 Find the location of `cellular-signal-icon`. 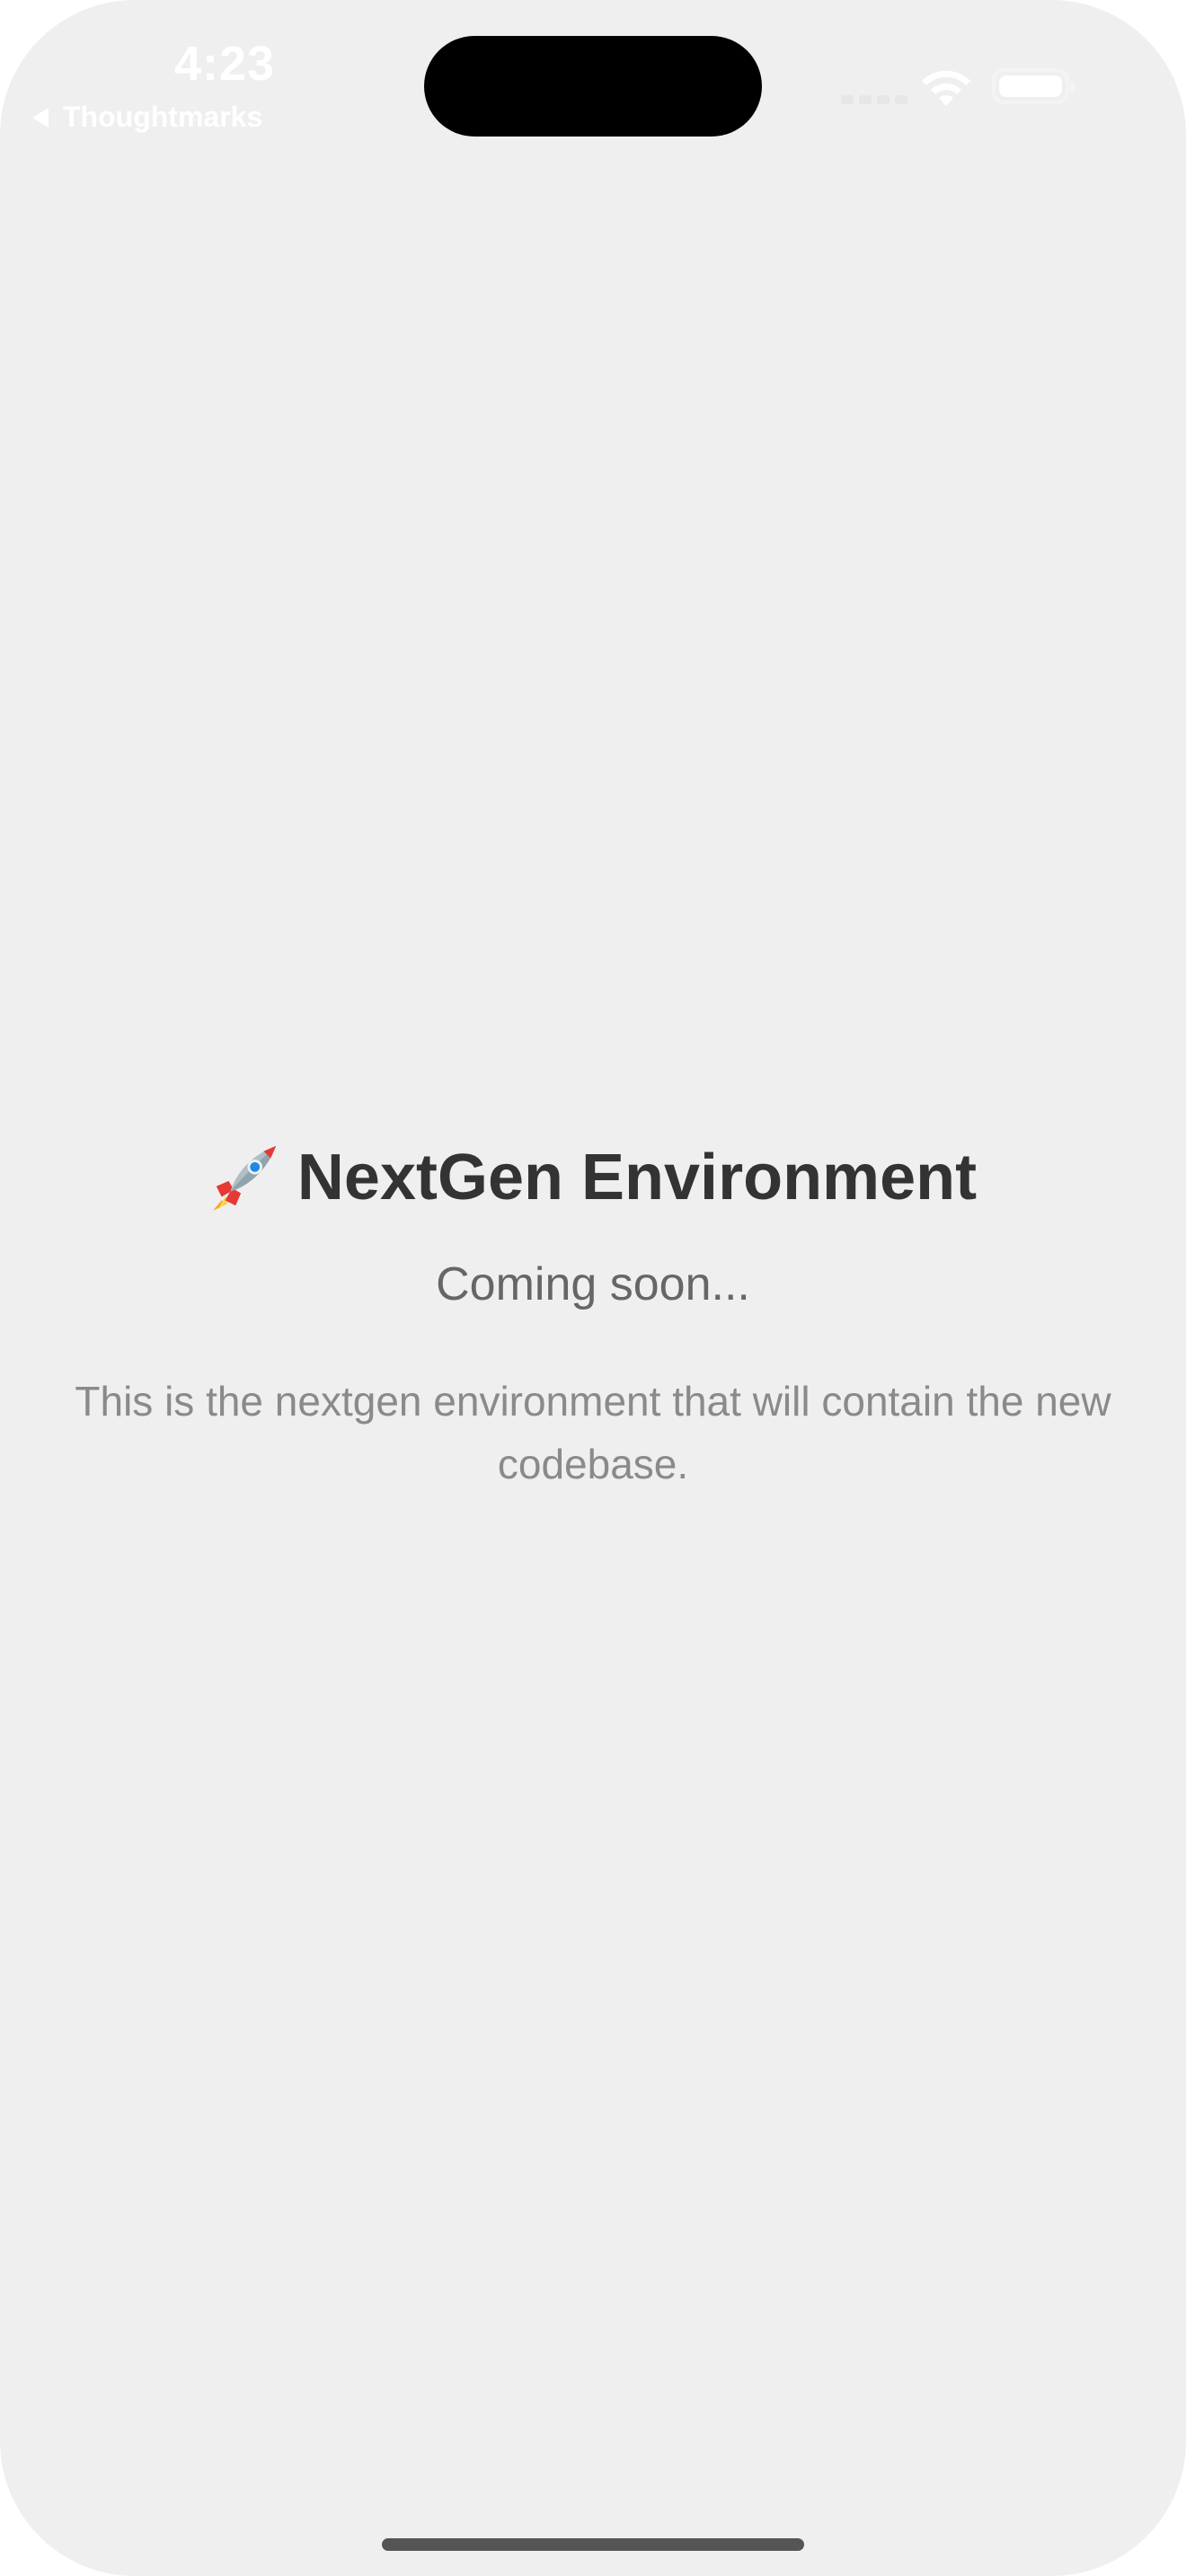

cellular-signal-icon is located at coordinates (874, 99).